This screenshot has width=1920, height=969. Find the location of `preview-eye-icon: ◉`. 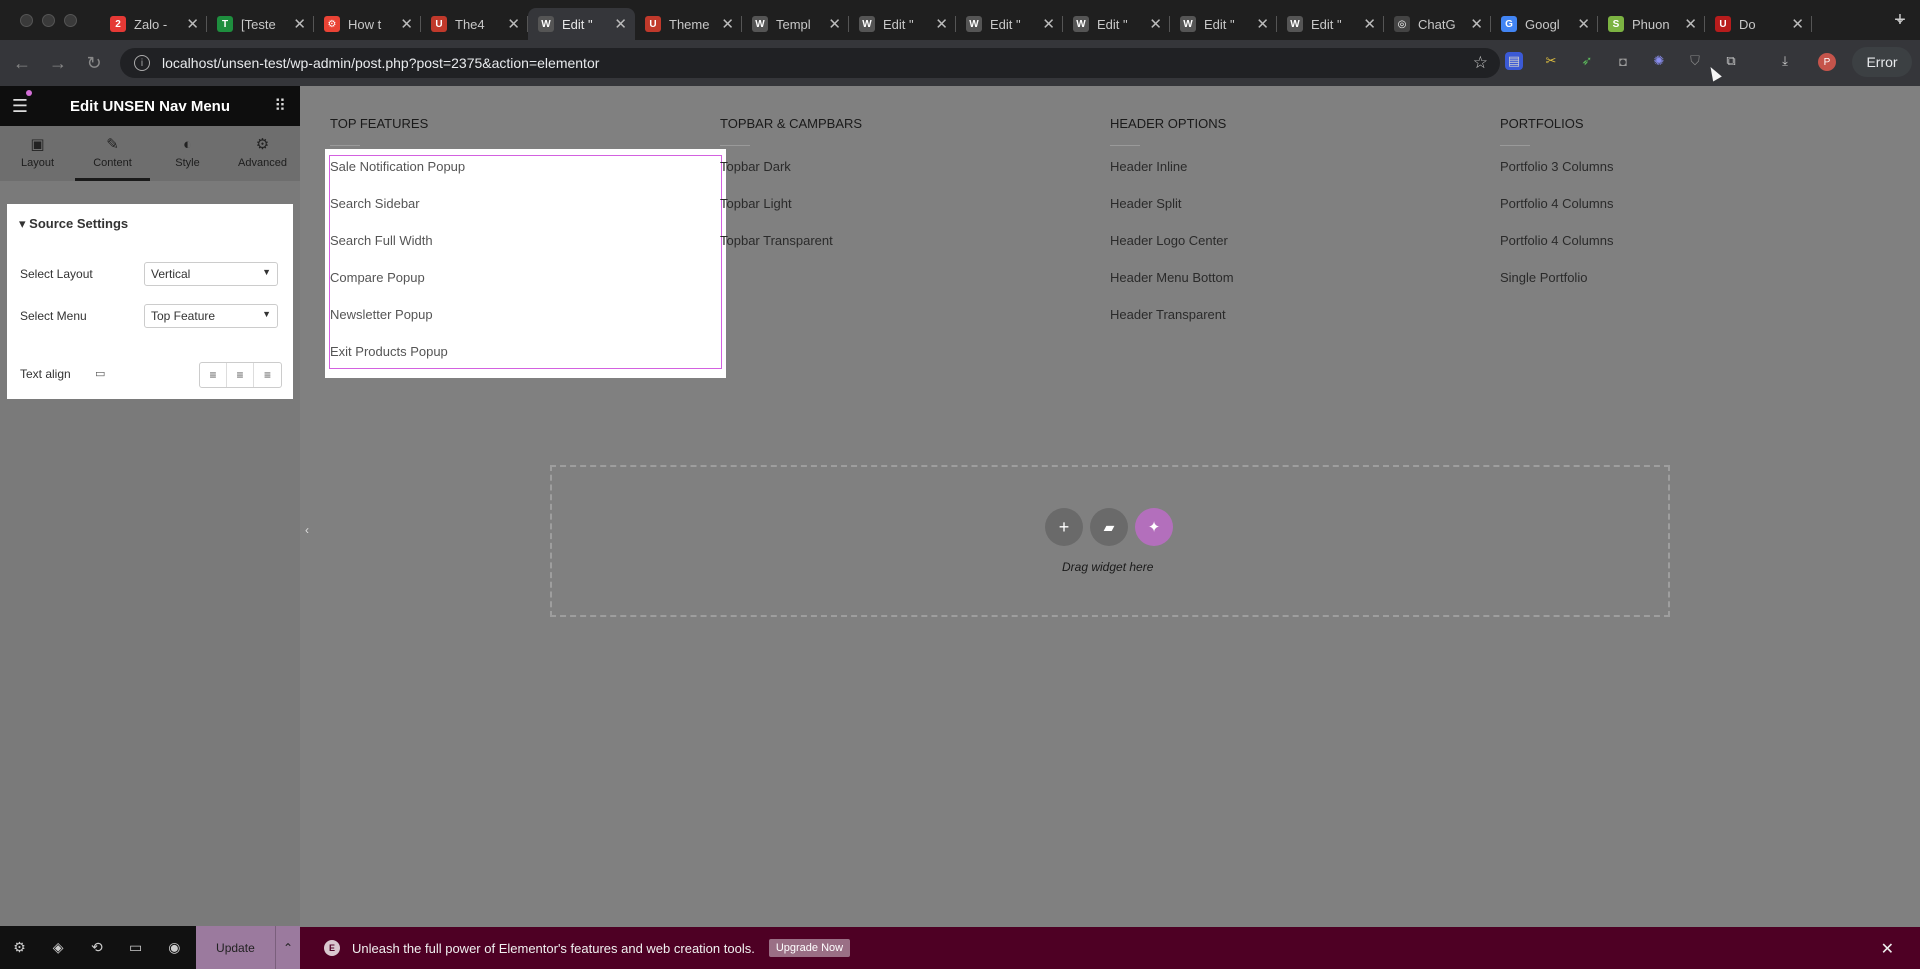

preview-eye-icon: ◉ is located at coordinates (174, 947).